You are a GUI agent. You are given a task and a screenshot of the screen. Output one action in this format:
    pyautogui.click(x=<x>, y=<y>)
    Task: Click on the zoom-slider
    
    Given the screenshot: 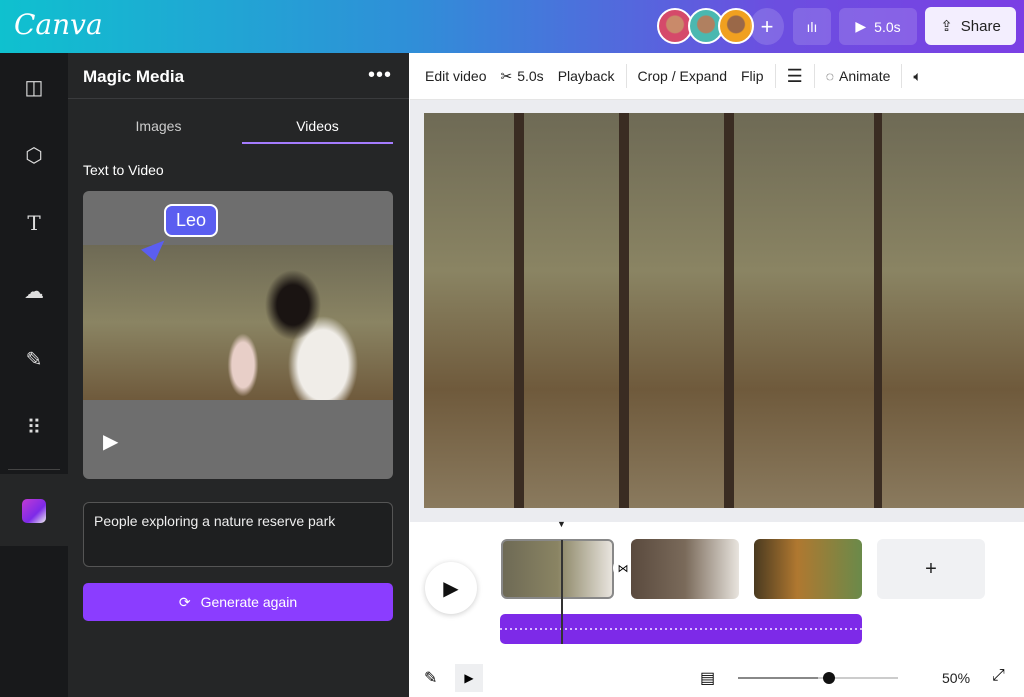 What is the action you would take?
    pyautogui.click(x=818, y=678)
    